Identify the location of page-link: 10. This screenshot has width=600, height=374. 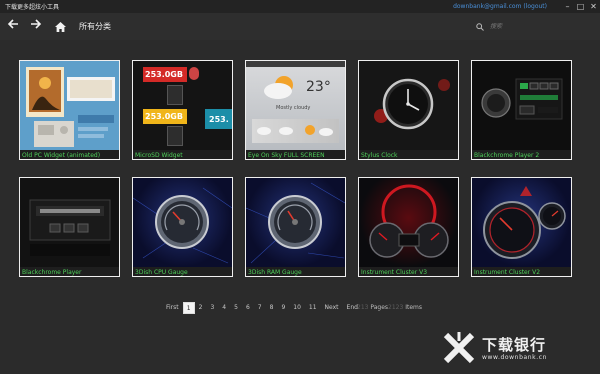
(297, 308).